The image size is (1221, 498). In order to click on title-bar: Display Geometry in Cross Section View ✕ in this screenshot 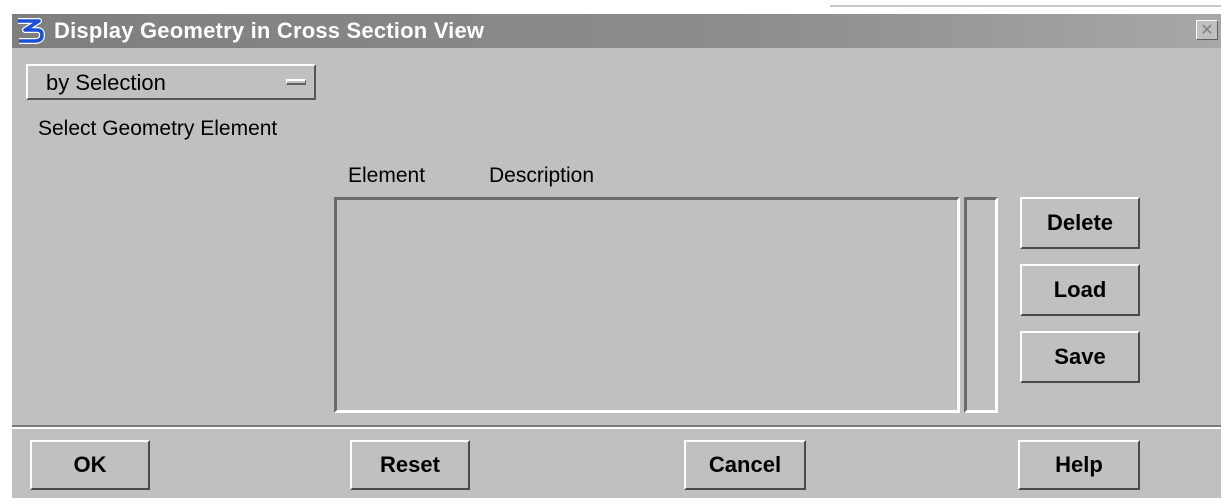, I will do `click(616, 31)`.